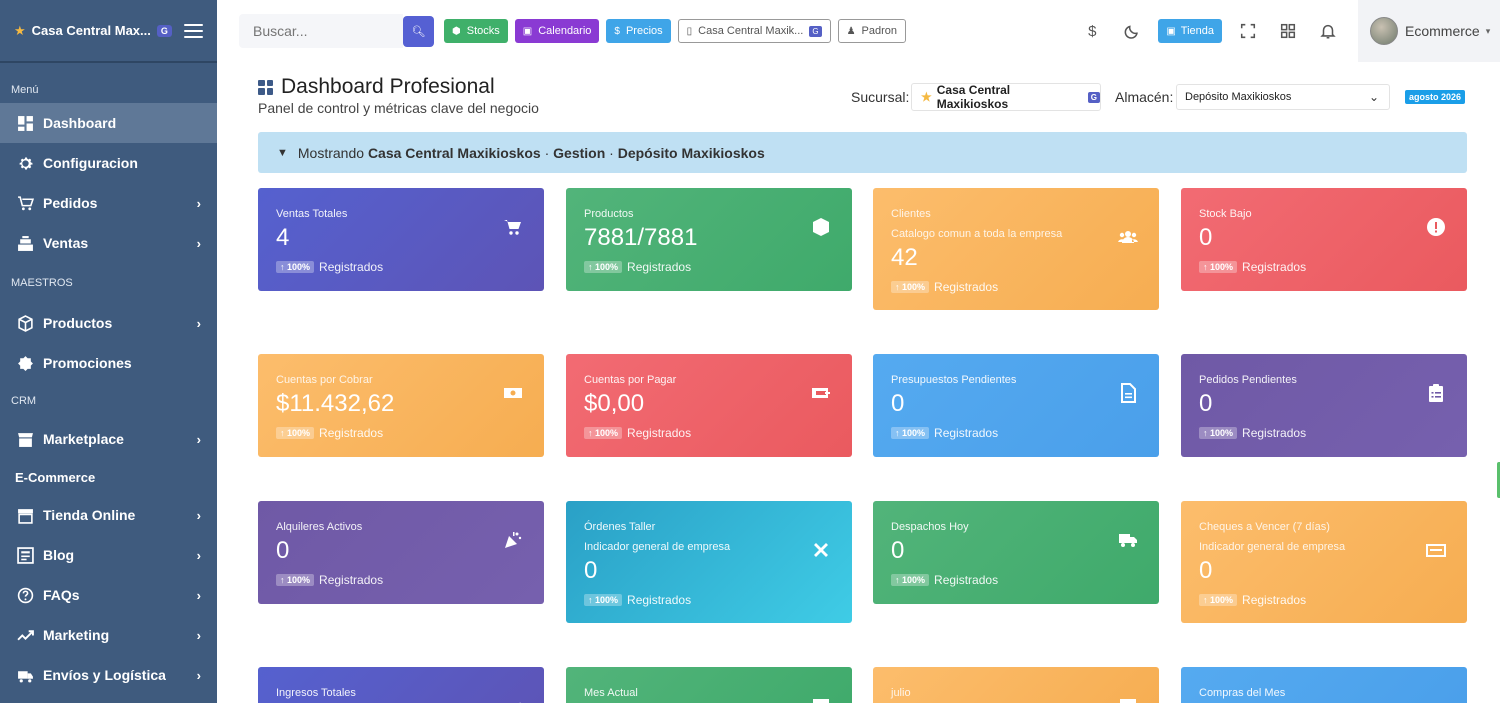  I want to click on sidebar-item-label: FAQs, so click(61, 595).